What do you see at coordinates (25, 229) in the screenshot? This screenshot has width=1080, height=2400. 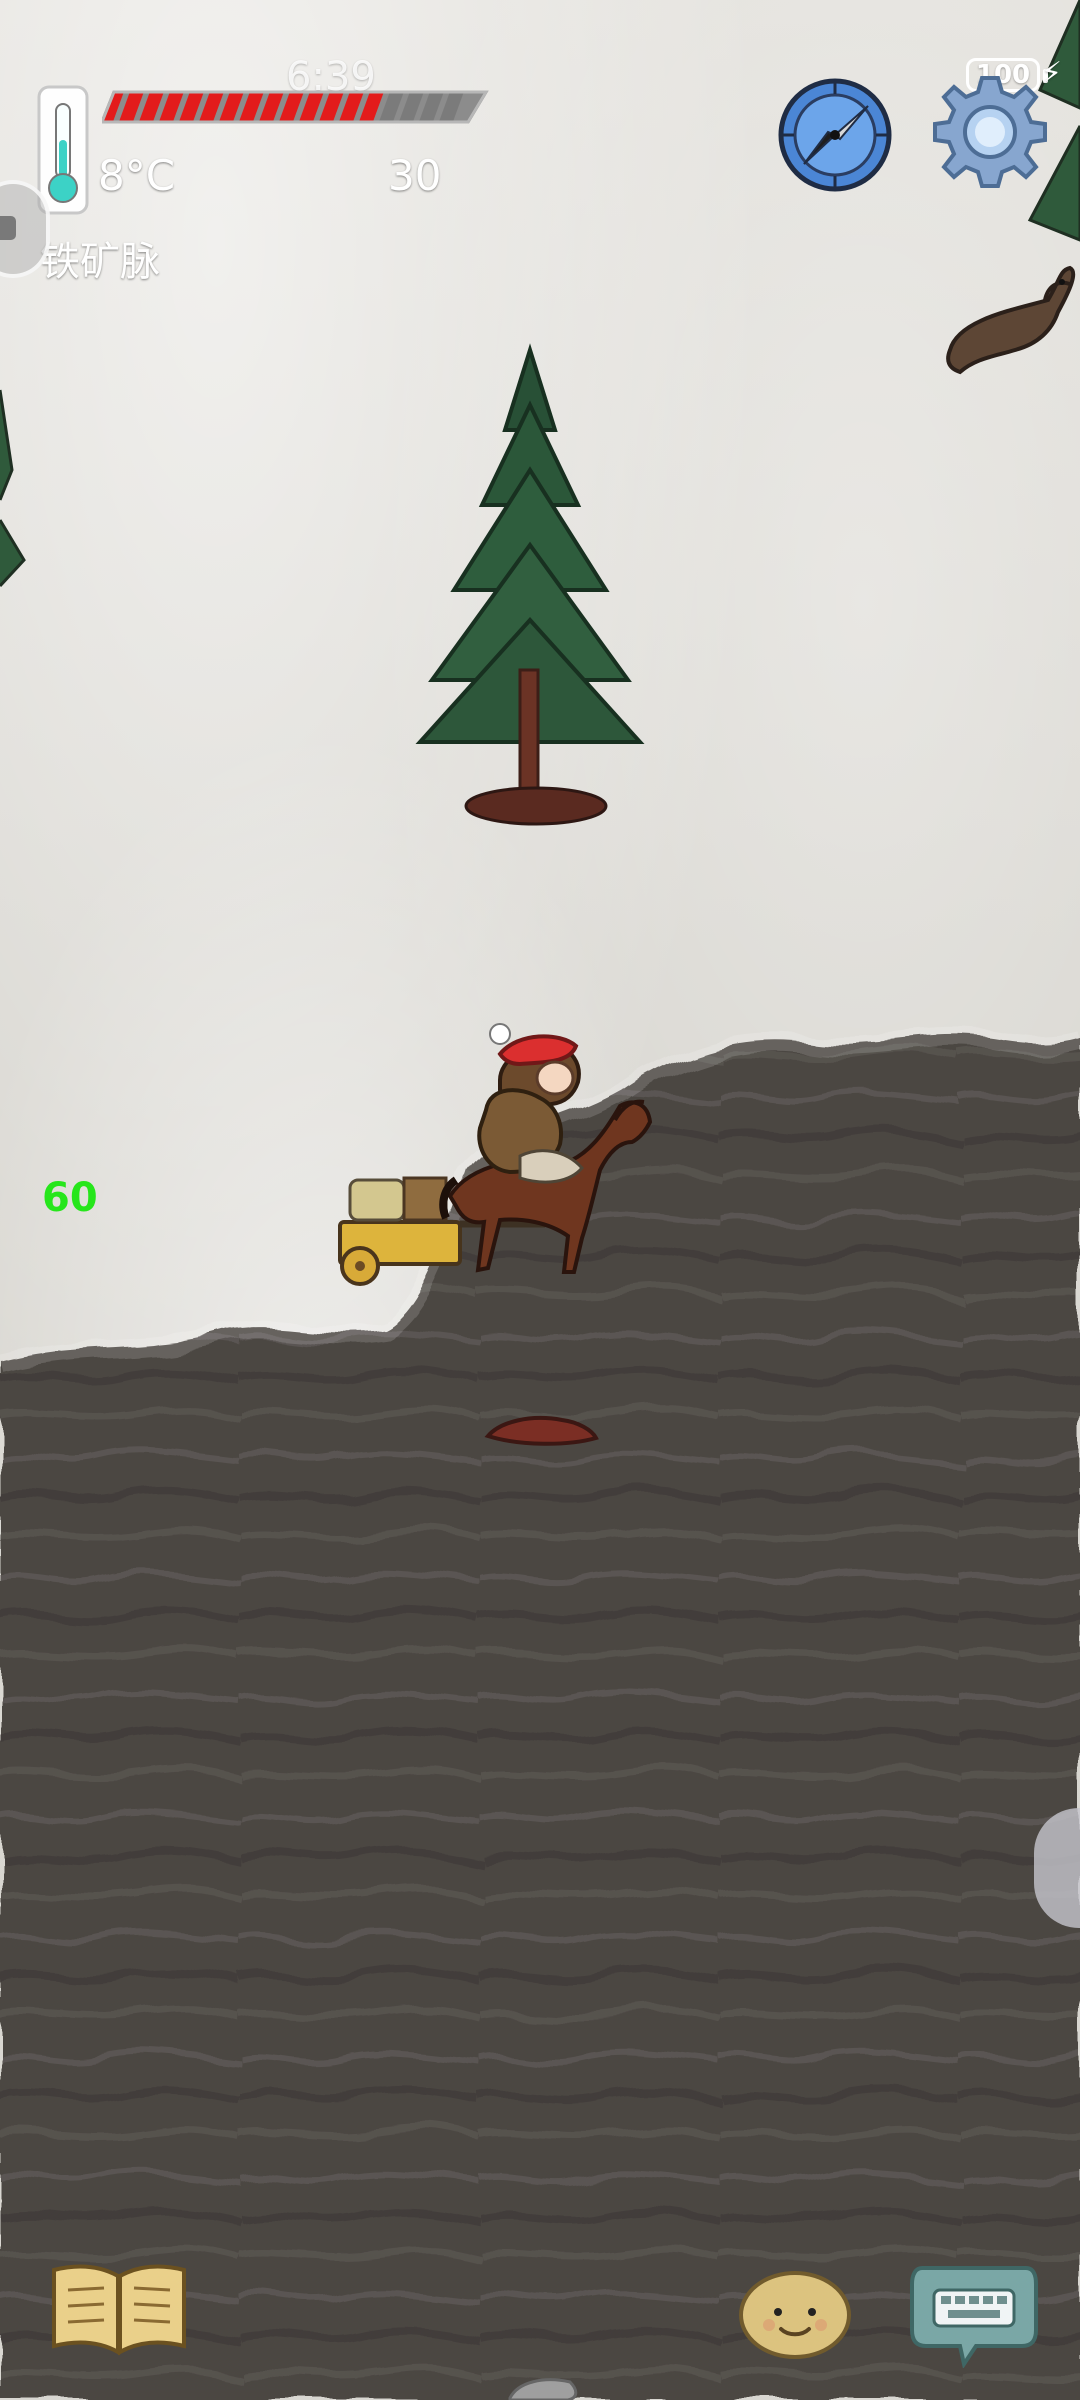 I see `map-icon` at bounding box center [25, 229].